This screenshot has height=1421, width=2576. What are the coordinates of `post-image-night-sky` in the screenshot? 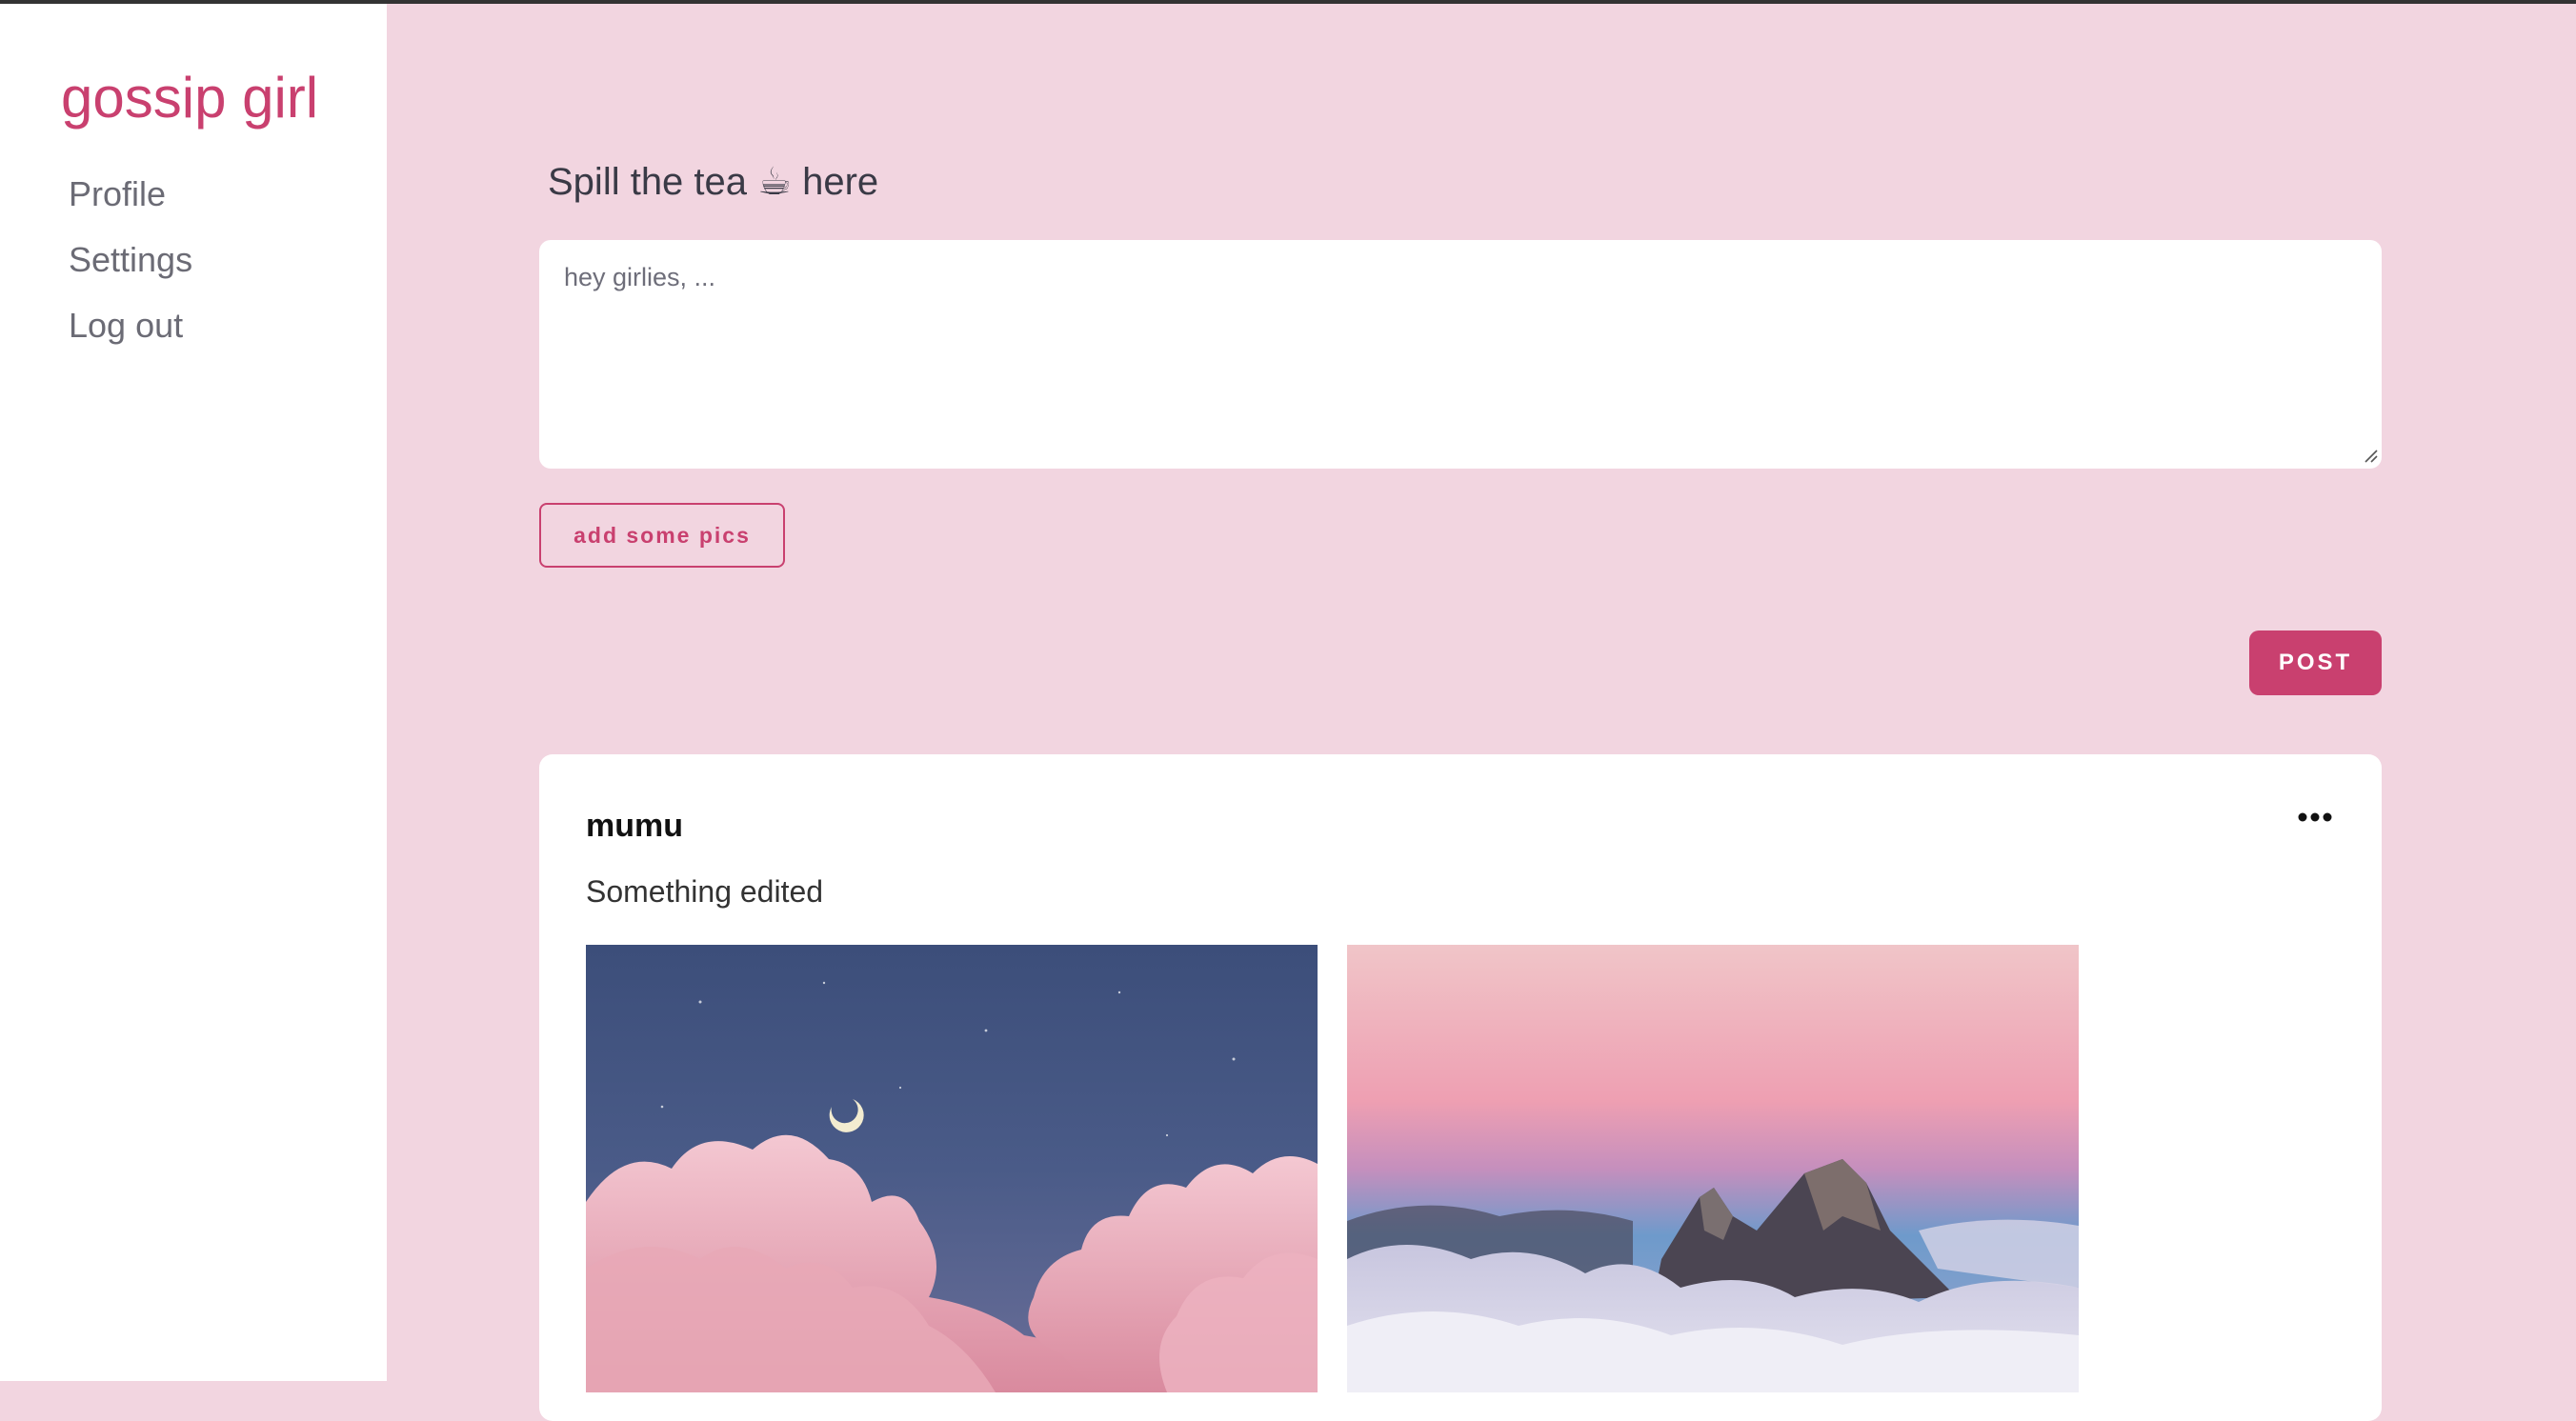 It's located at (952, 1168).